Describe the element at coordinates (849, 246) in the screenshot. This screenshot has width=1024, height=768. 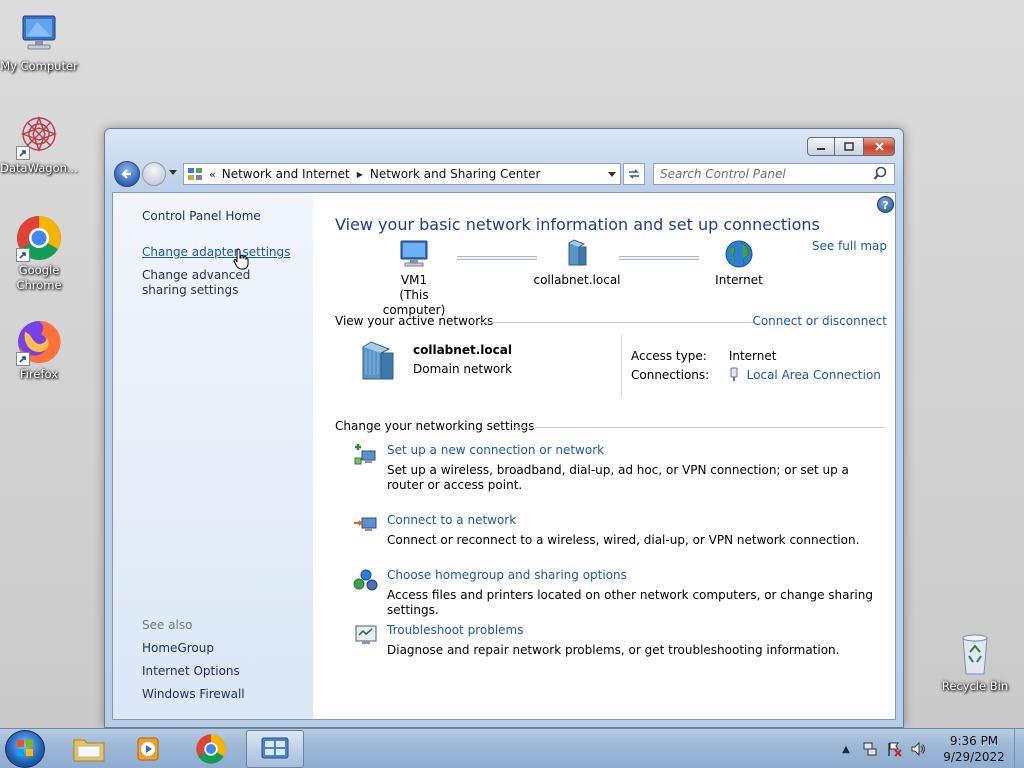
I see `see-full-map-link: See full map` at that location.